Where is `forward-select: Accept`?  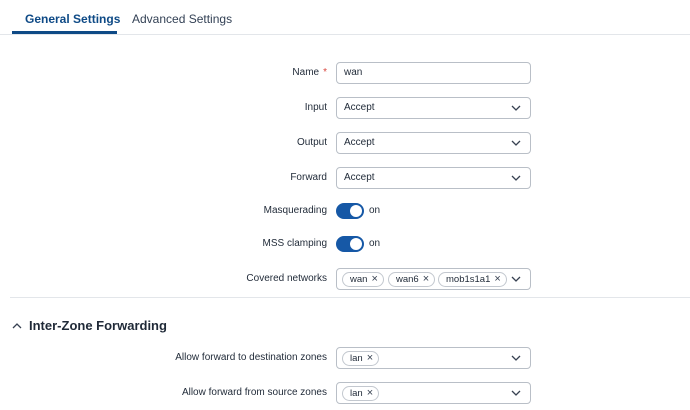
forward-select: Accept is located at coordinates (433, 178).